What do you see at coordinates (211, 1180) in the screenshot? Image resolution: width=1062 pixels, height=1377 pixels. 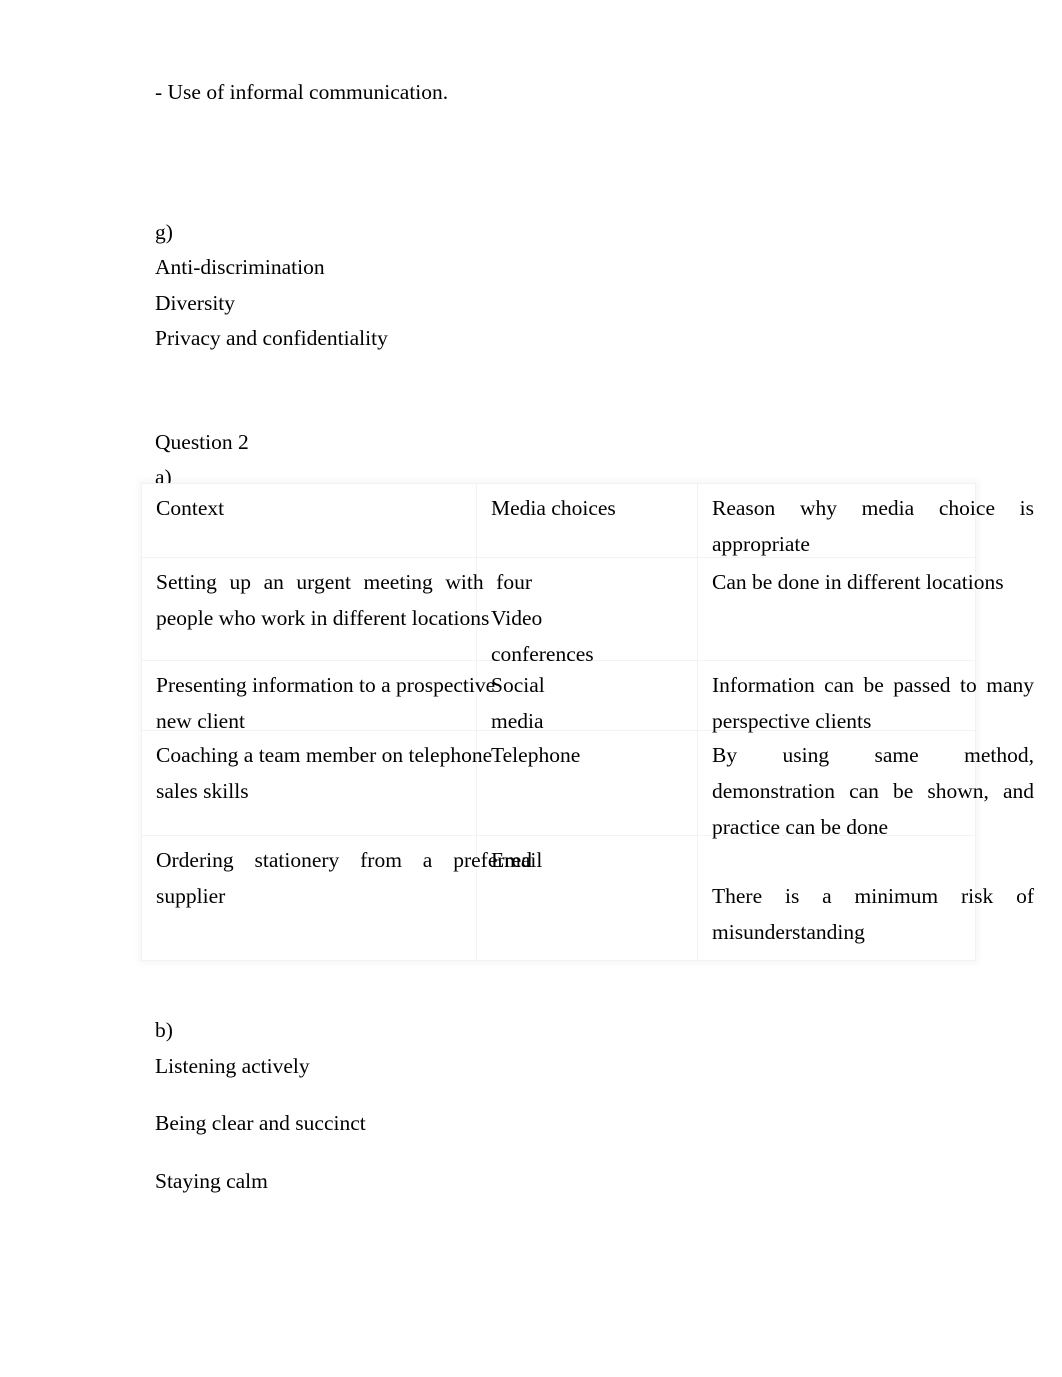 I see `part-b-item-2: Staying calm` at bounding box center [211, 1180].